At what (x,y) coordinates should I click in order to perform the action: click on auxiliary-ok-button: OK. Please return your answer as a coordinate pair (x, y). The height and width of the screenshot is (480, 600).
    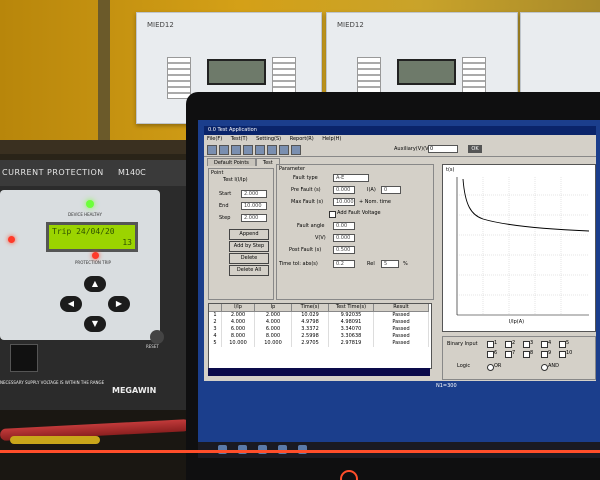
    Looking at the image, I should click on (475, 149).